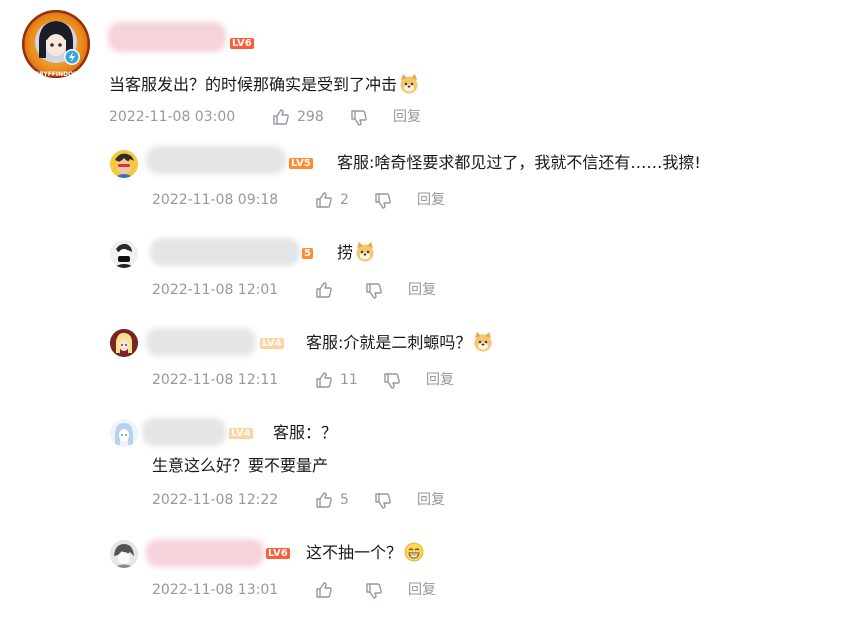 The image size is (846, 617). Describe the element at coordinates (519, 162) in the screenshot. I see `reply-text: 客服:啥奇怪要求都见过了，我就不信还有……我擦!` at that location.